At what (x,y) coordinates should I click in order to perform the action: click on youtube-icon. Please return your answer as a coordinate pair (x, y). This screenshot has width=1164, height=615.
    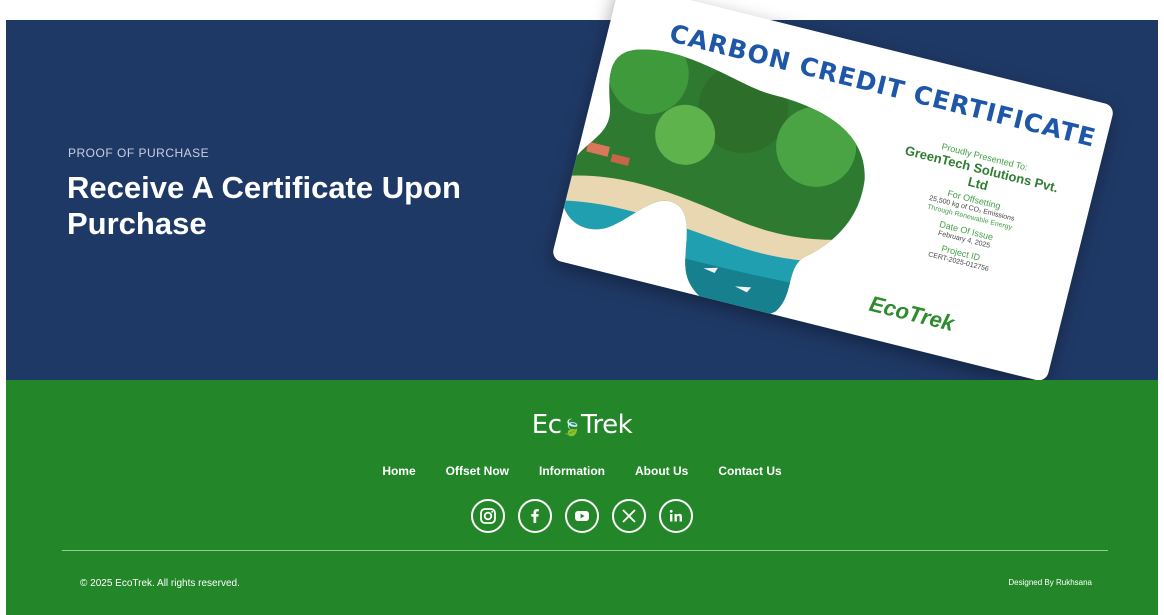
    Looking at the image, I should click on (582, 516).